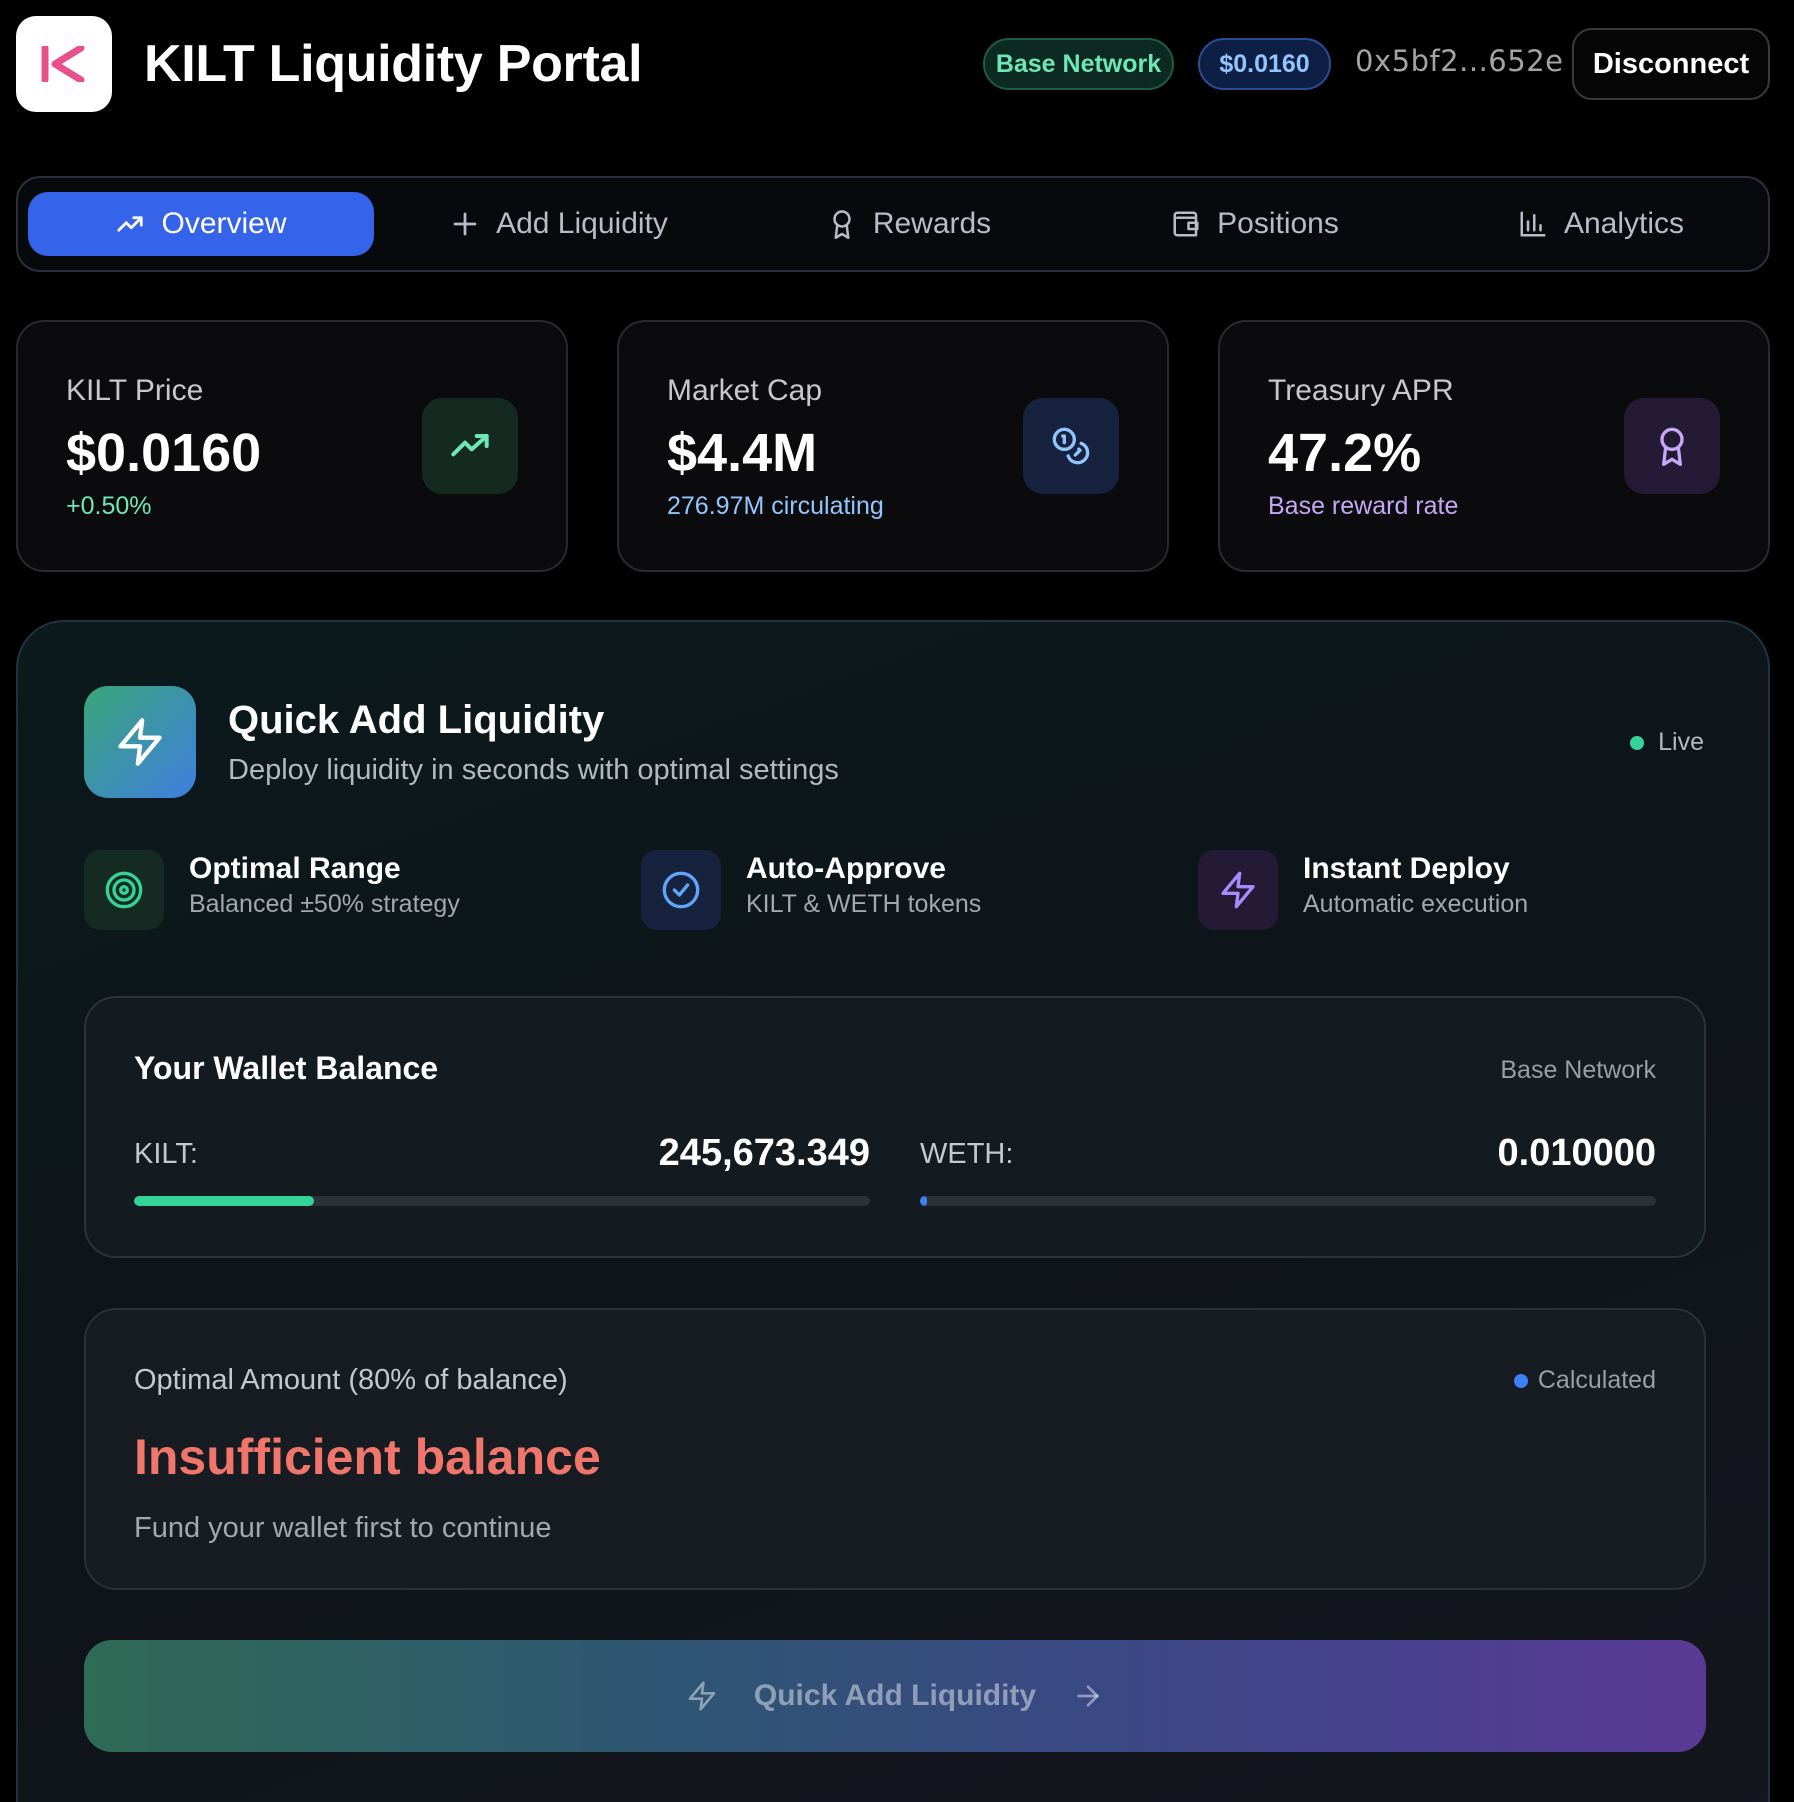 The image size is (1794, 1802). What do you see at coordinates (109, 506) in the screenshot?
I see `card-change: +0.50%` at bounding box center [109, 506].